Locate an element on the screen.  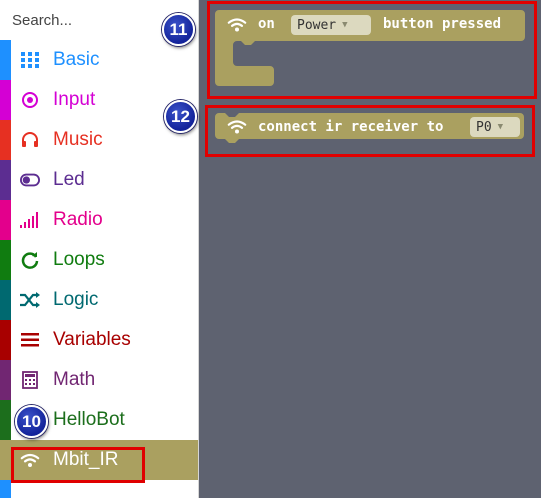
category-label: Radio is located at coordinates (78, 219).